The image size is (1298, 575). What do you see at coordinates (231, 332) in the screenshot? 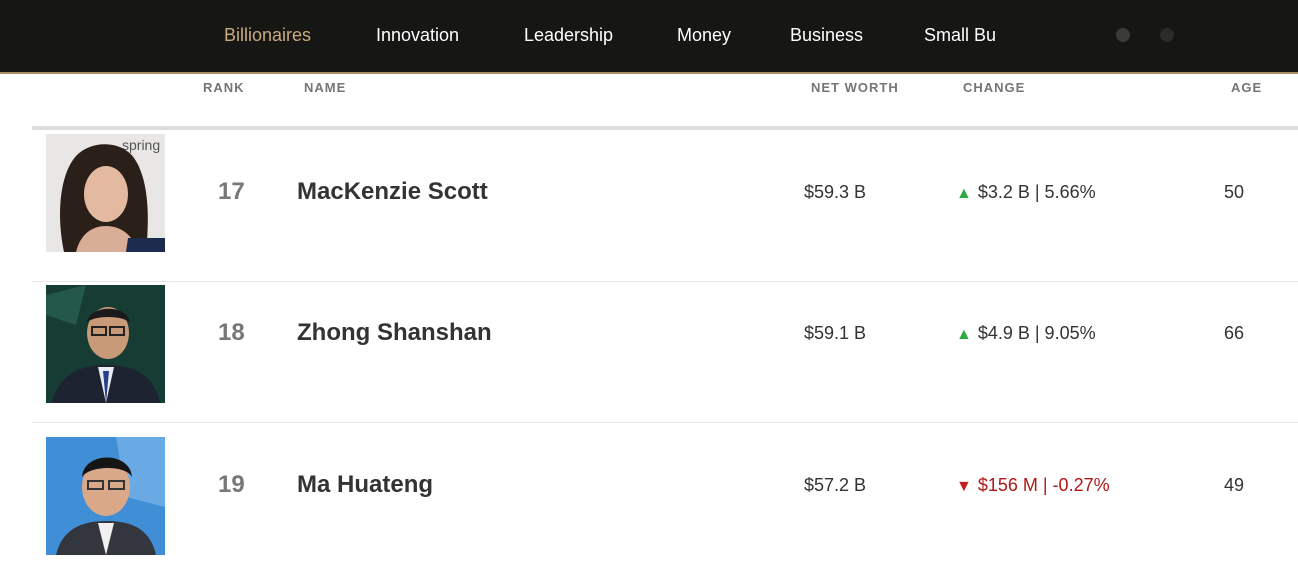
I see `rank-value: 18` at bounding box center [231, 332].